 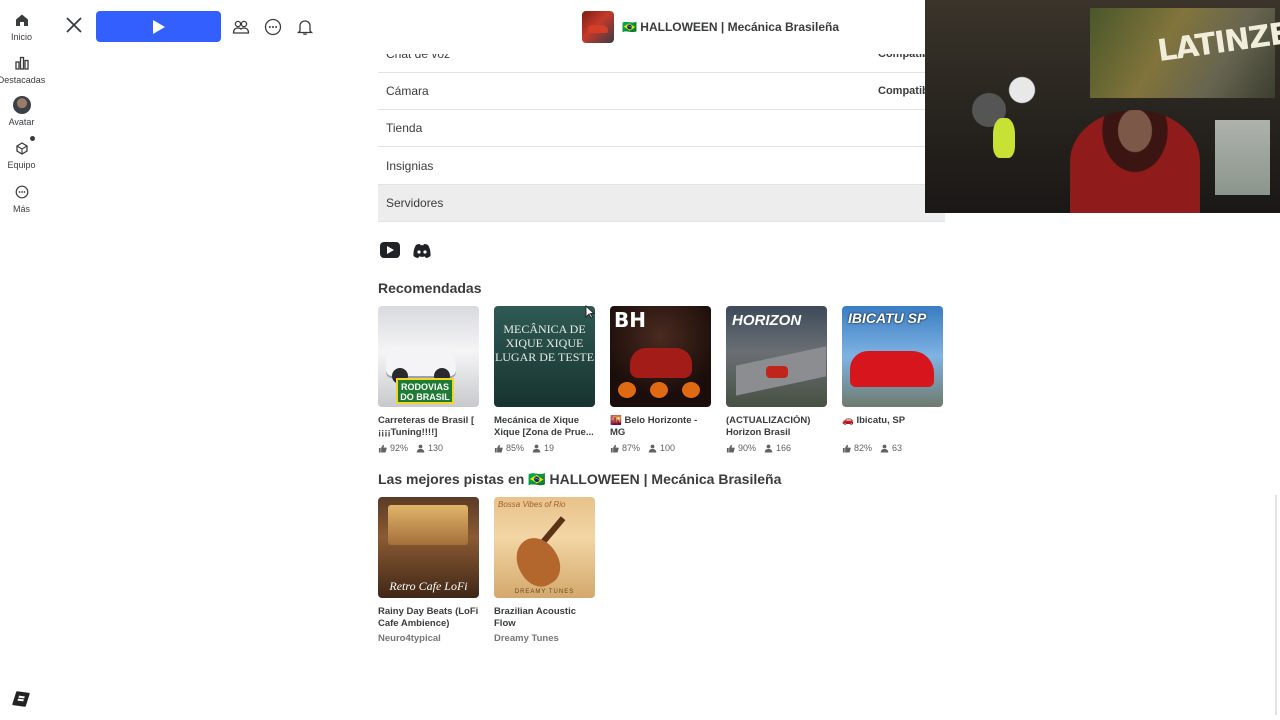 I want to click on discord-icon, so click(x=422, y=251).